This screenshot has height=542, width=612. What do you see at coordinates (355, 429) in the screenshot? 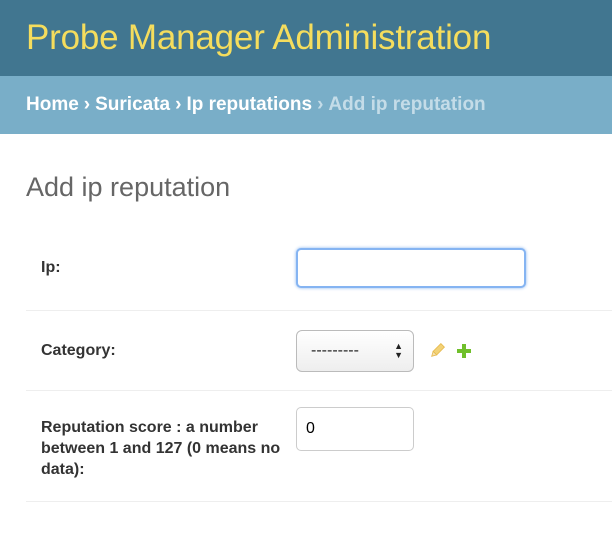
I see `reputation-score-input` at bounding box center [355, 429].